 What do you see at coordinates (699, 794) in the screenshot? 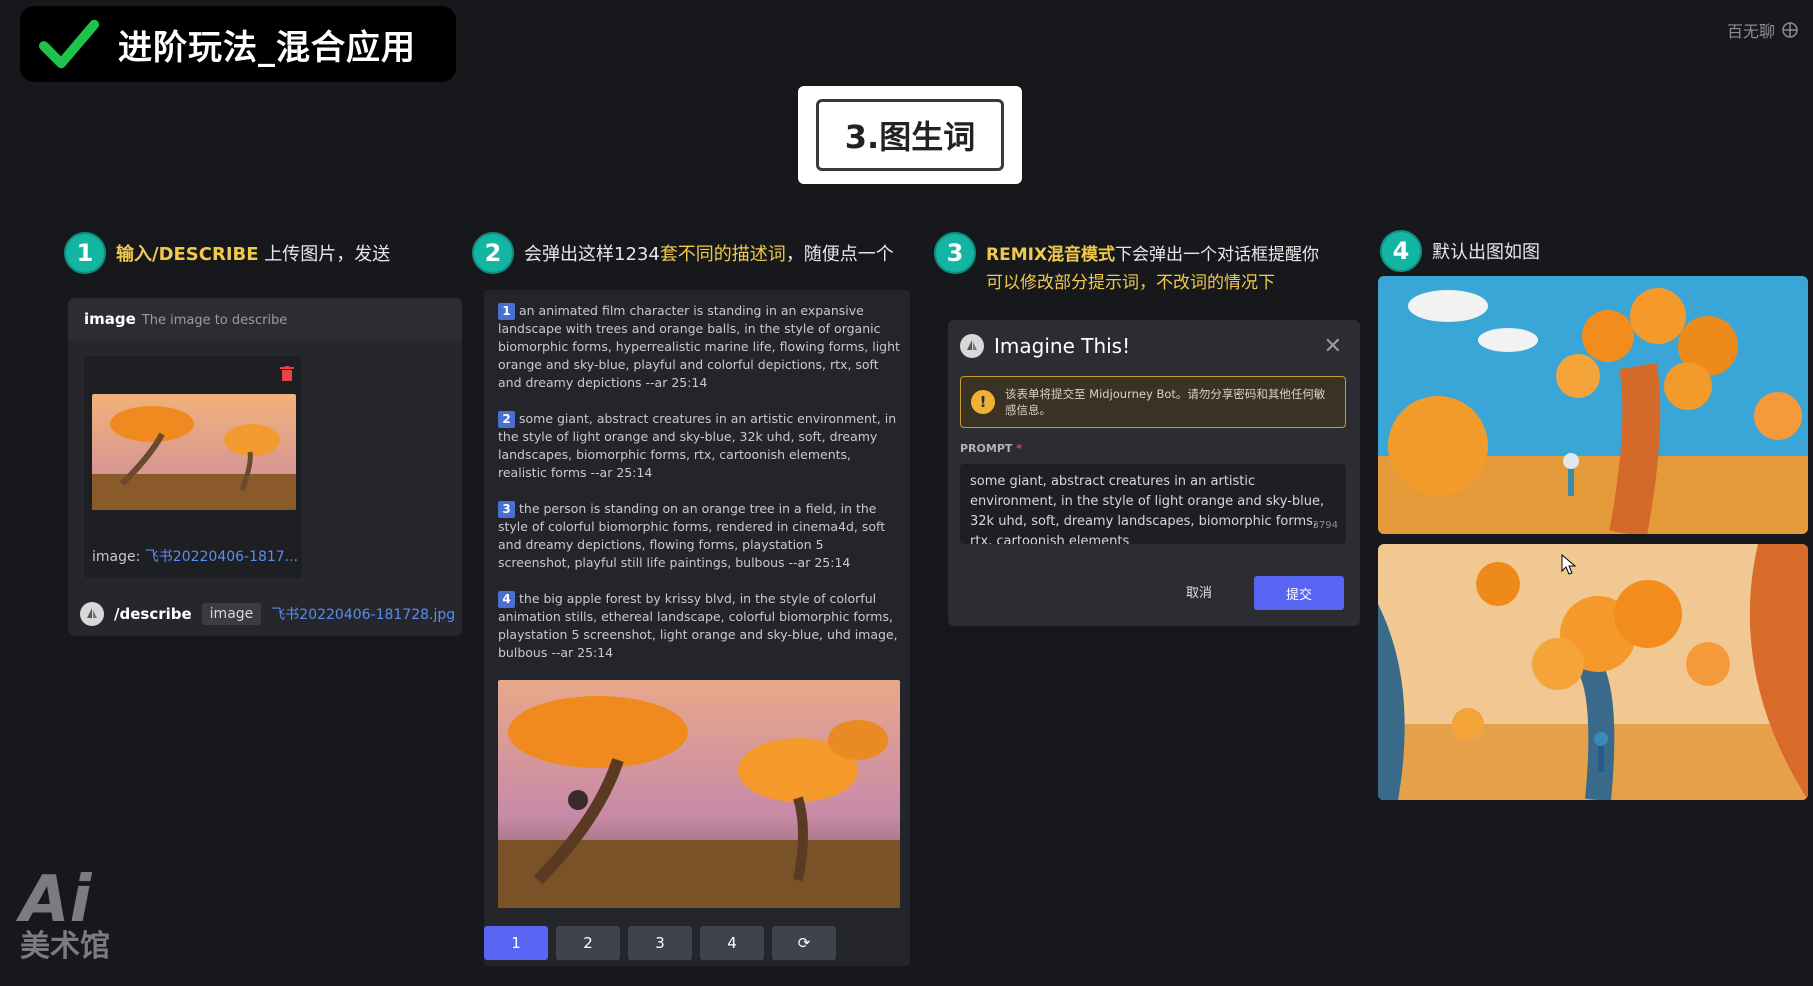
I see `reference-image` at bounding box center [699, 794].